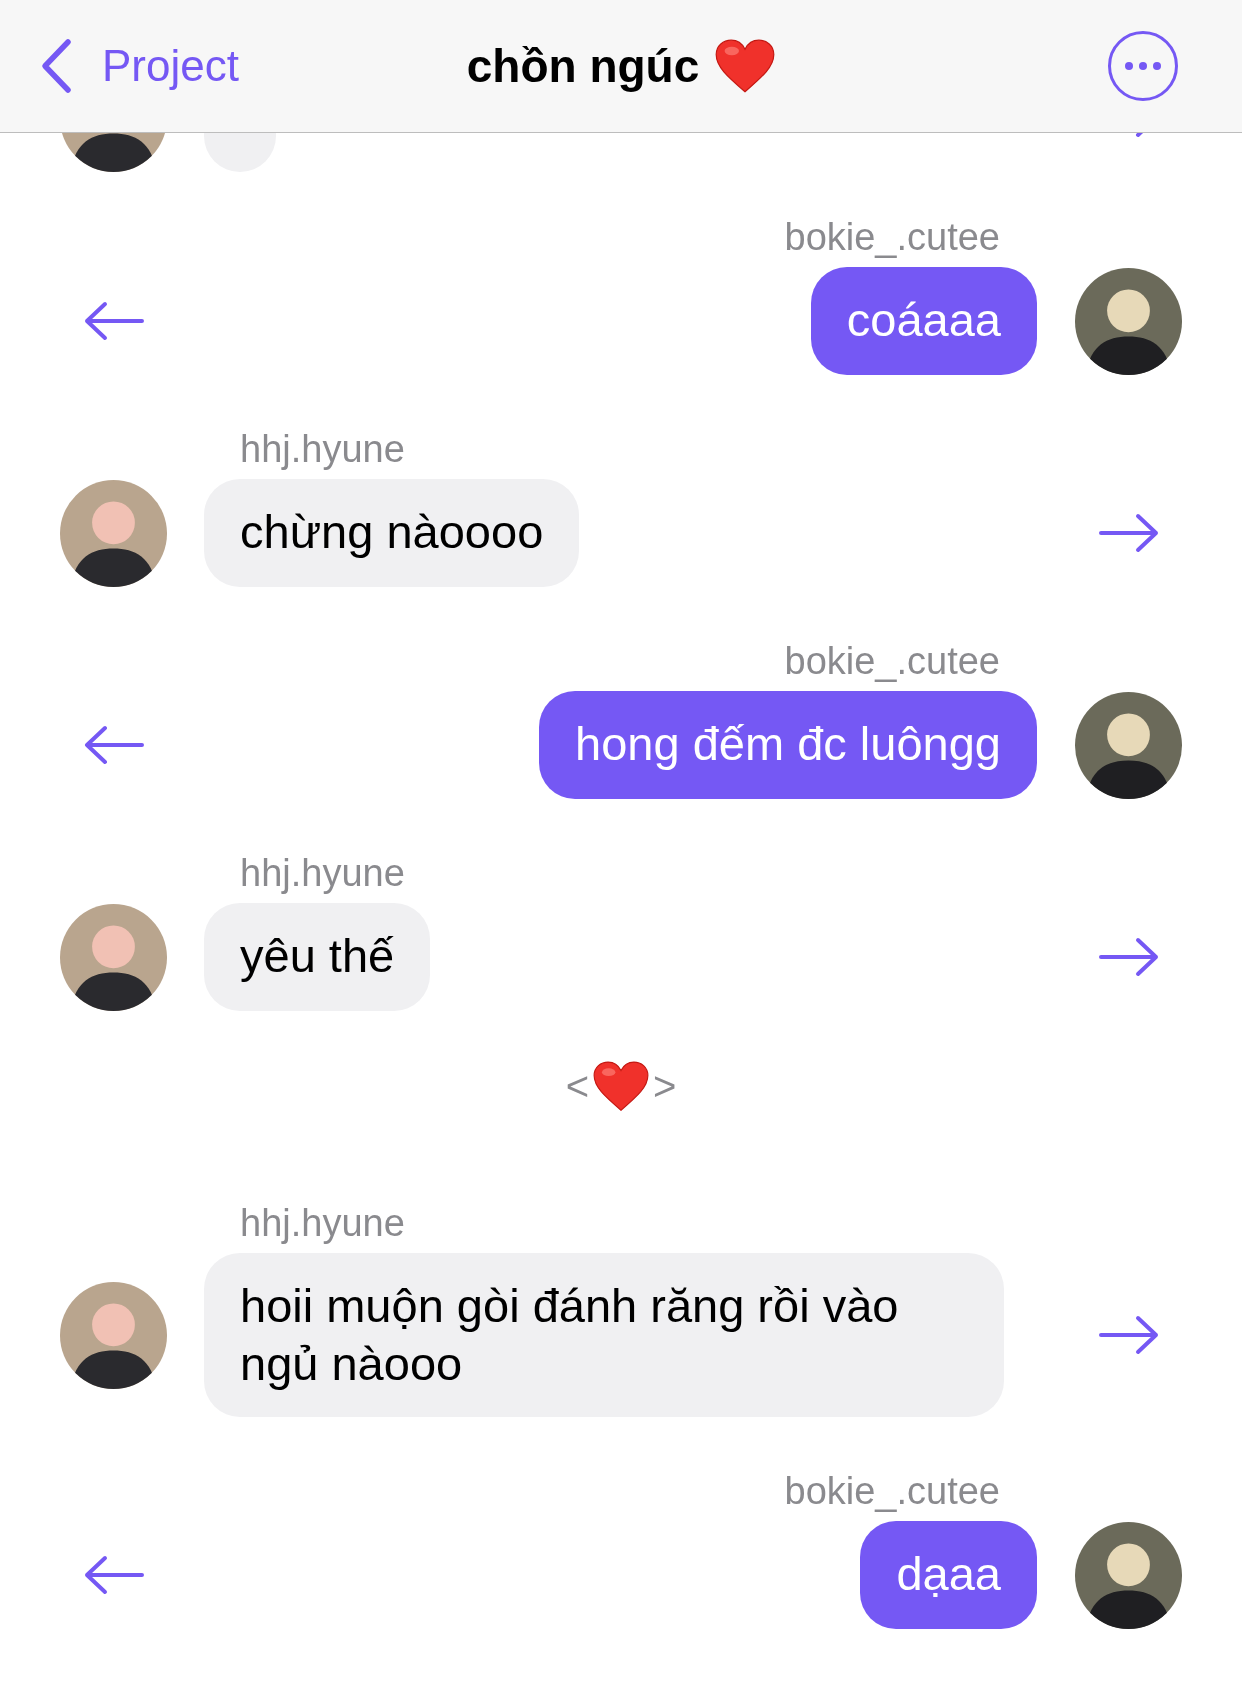 The image size is (1242, 1689). Describe the element at coordinates (604, 1335) in the screenshot. I see `message-bubble: hoii muộn gòi đánh răng rồi vào ngủ nàooo` at that location.